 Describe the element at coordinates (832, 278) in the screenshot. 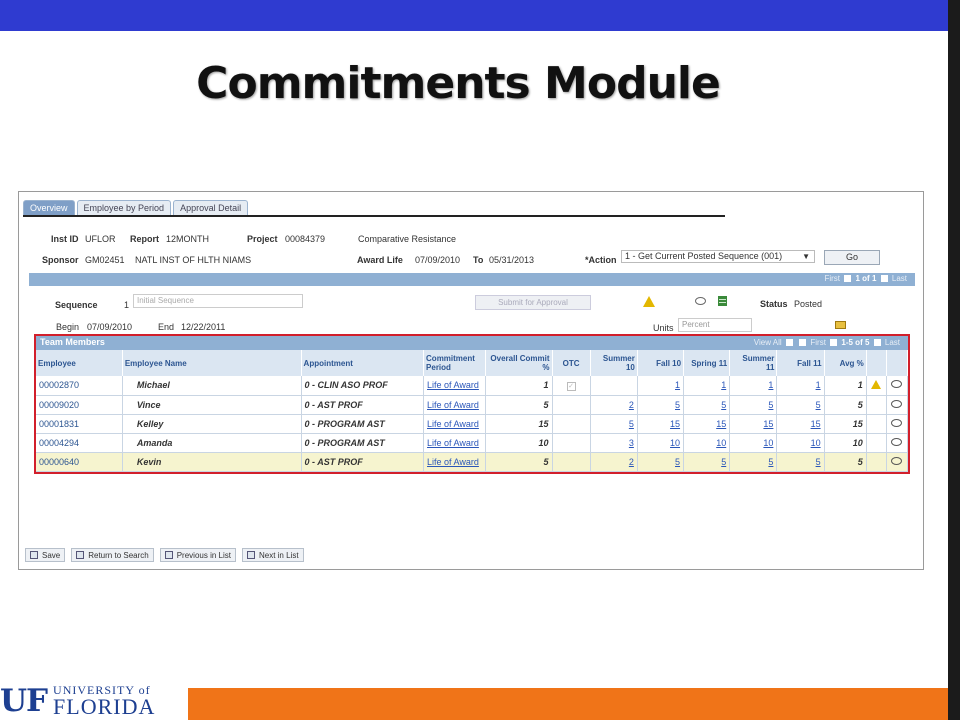

I see `sequence-first-link: First` at that location.